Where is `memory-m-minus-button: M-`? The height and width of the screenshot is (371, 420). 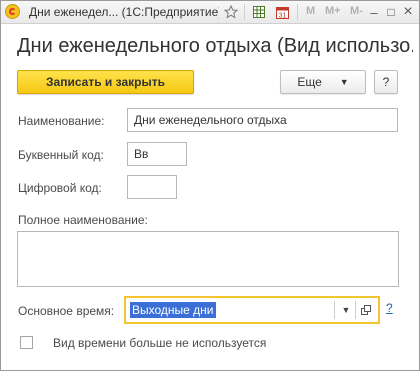 memory-m-minus-button: M- is located at coordinates (356, 11).